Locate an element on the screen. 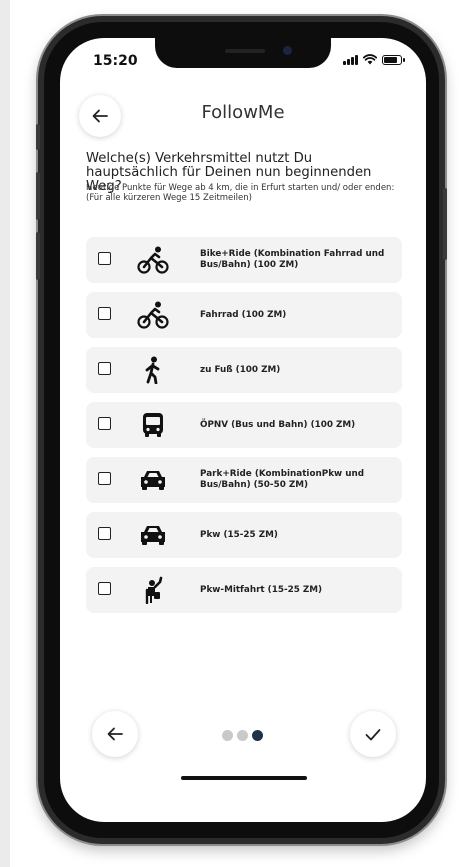 The width and height of the screenshot is (459, 867). option-oepnv: ÖPNV (Bus und Bahn) (100 ZM) is located at coordinates (244, 425).